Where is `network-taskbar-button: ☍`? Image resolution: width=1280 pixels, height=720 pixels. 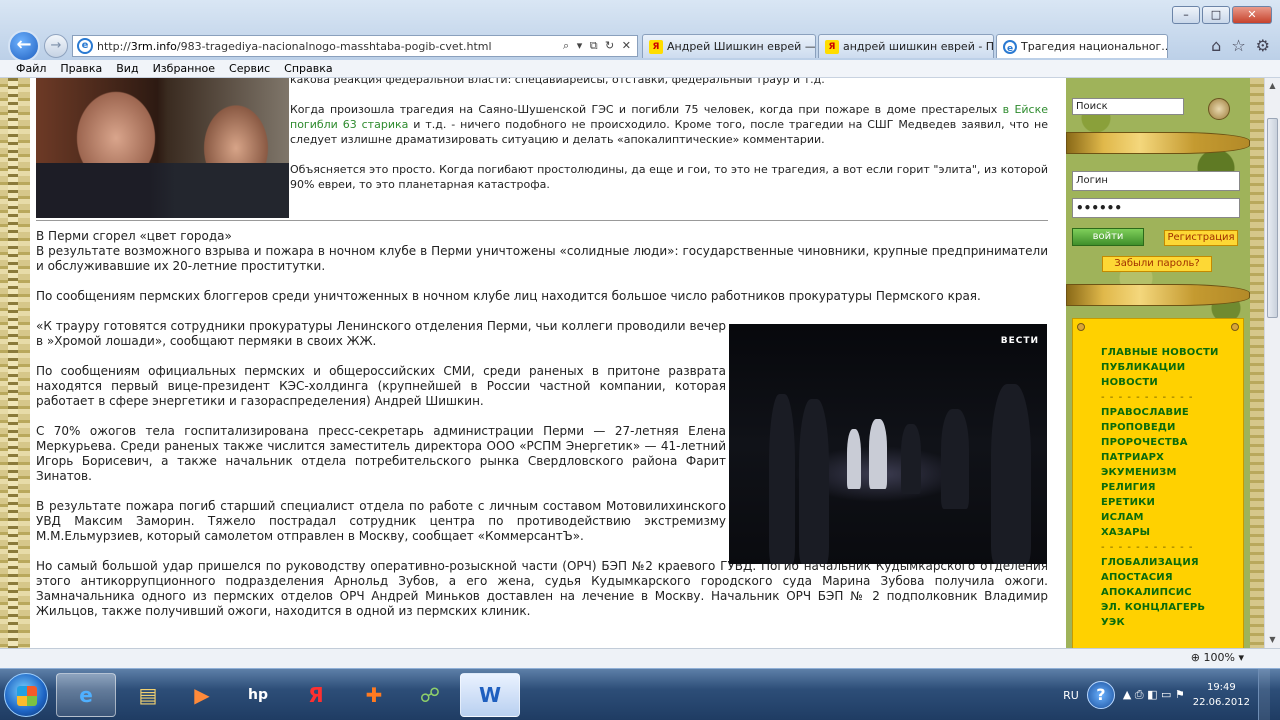
network-taskbar-button: ☍ is located at coordinates (430, 695).